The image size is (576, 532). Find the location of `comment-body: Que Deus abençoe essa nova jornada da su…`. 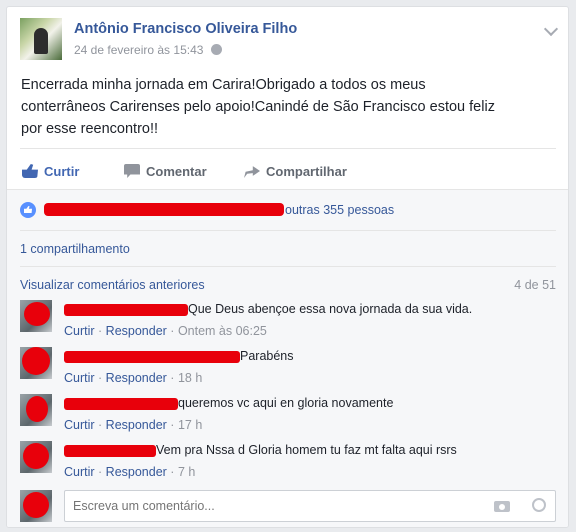

comment-body: Que Deus abençoe essa nova jornada da su… is located at coordinates (268, 309).